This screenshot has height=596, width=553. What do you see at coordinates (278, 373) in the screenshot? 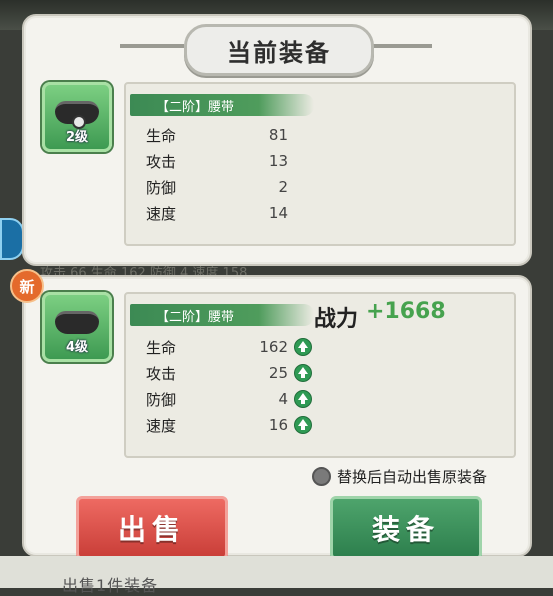
I see `stat-value: 25` at bounding box center [278, 373].